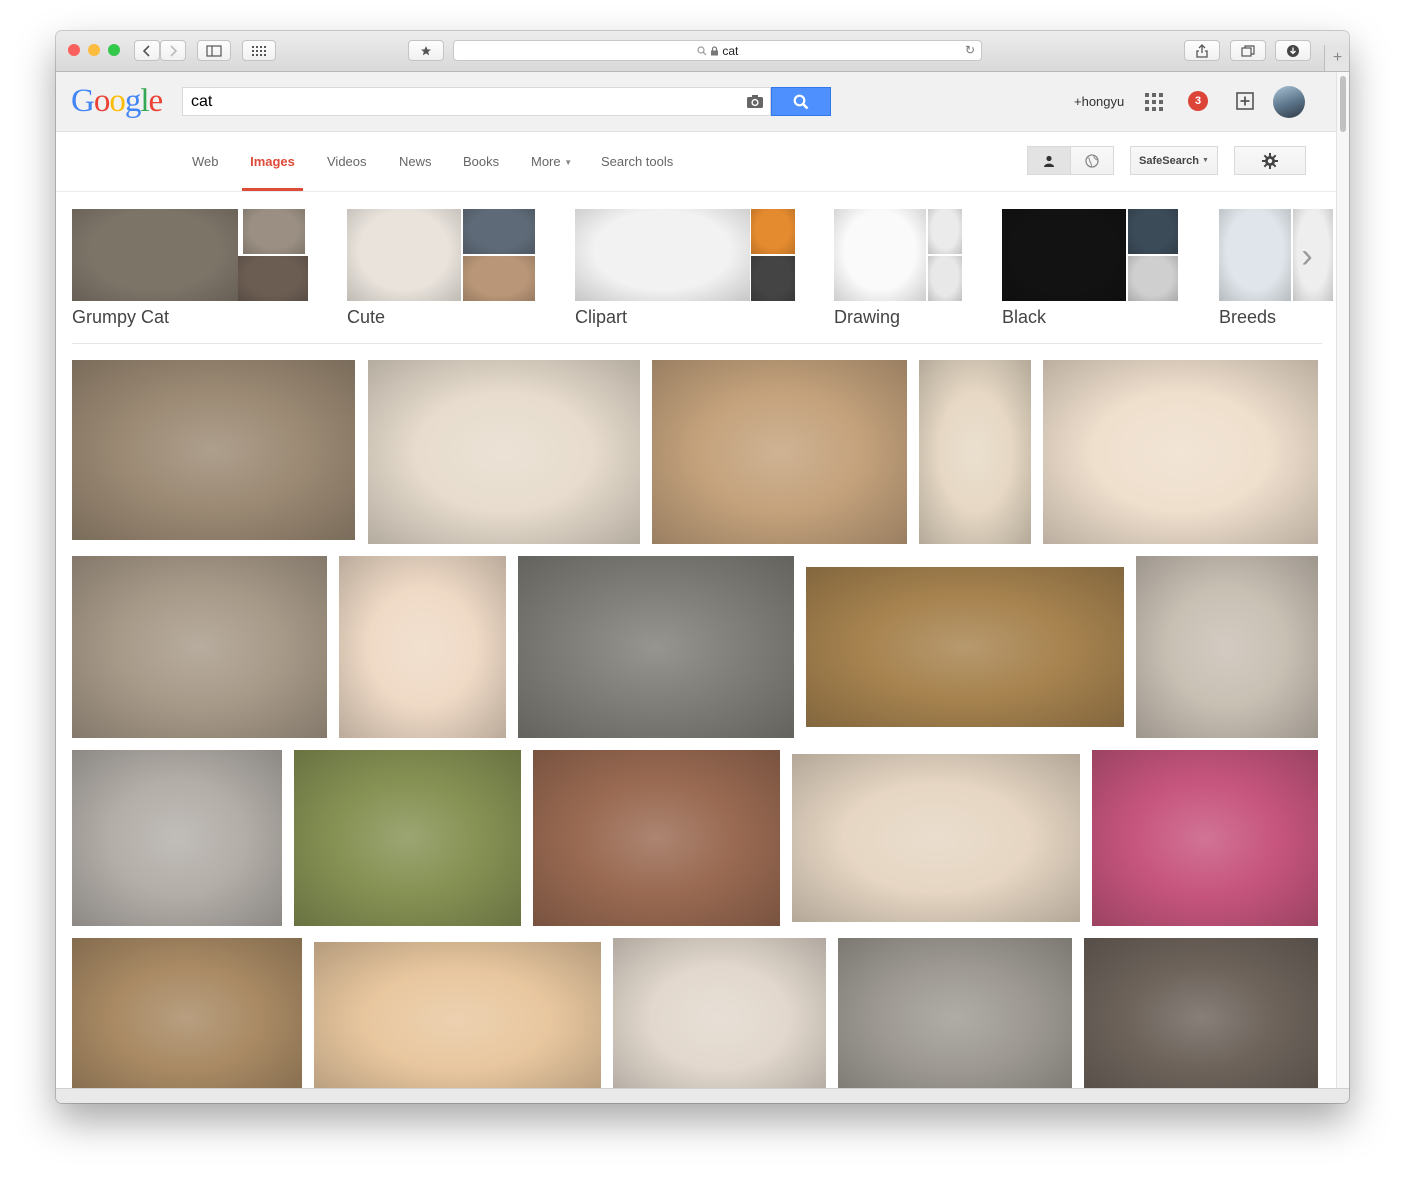 Image resolution: width=1405 pixels, height=1184 pixels. I want to click on image-result-tabby-cat-lying, so click(213, 450).